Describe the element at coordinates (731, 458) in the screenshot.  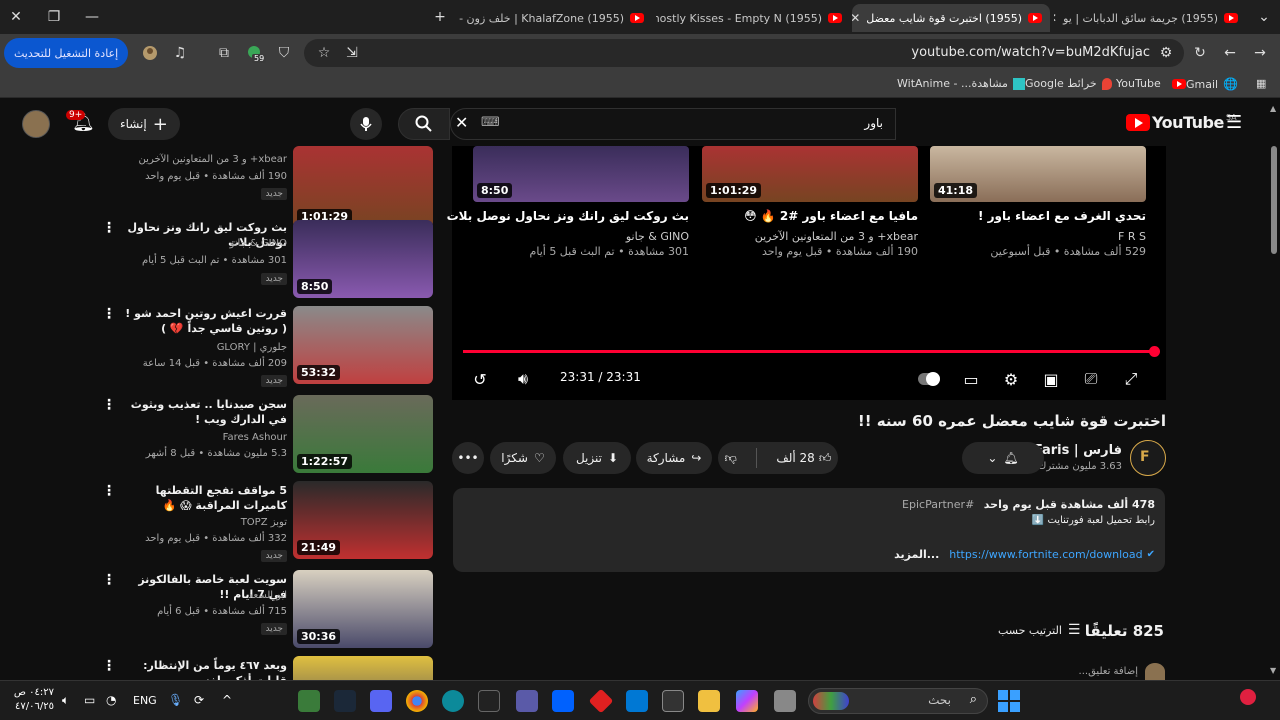
I see `dislike-button: 👎︎` at that location.